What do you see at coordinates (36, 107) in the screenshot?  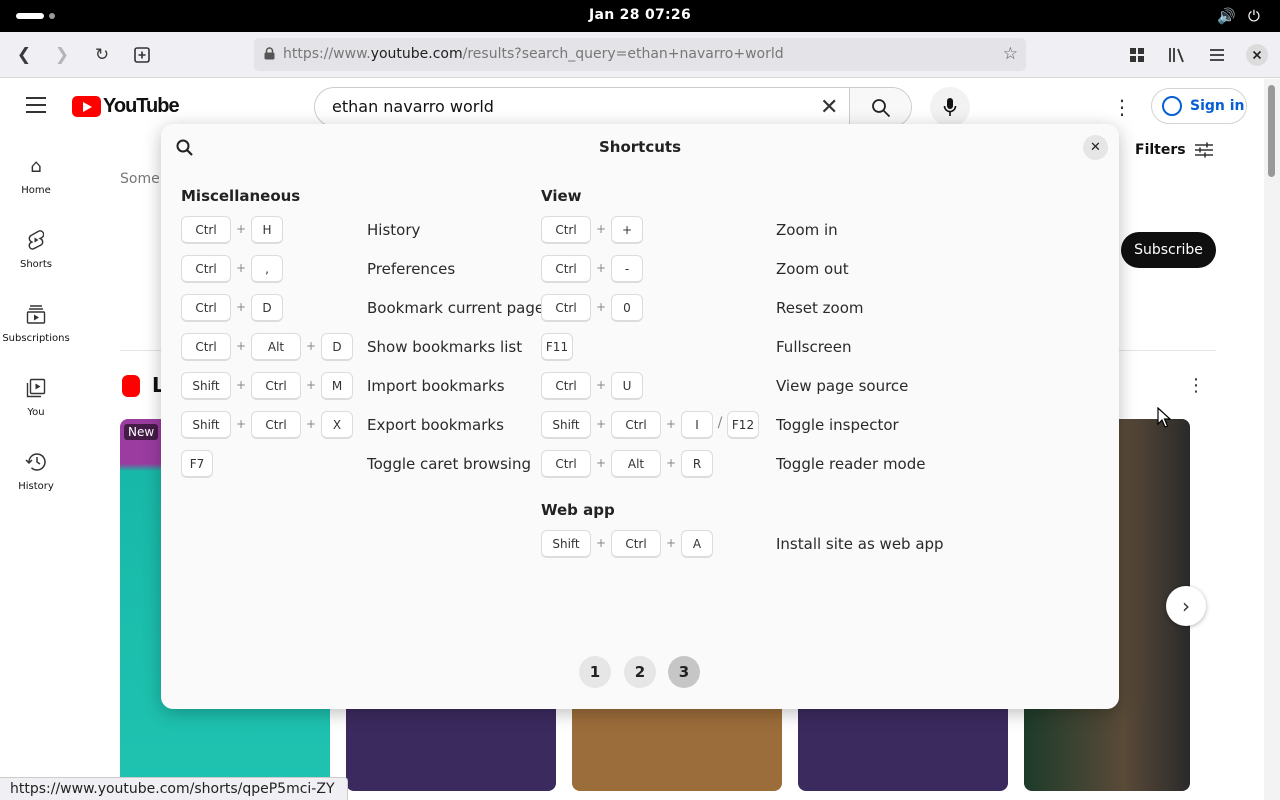 I see `guide-menu-icon` at bounding box center [36, 107].